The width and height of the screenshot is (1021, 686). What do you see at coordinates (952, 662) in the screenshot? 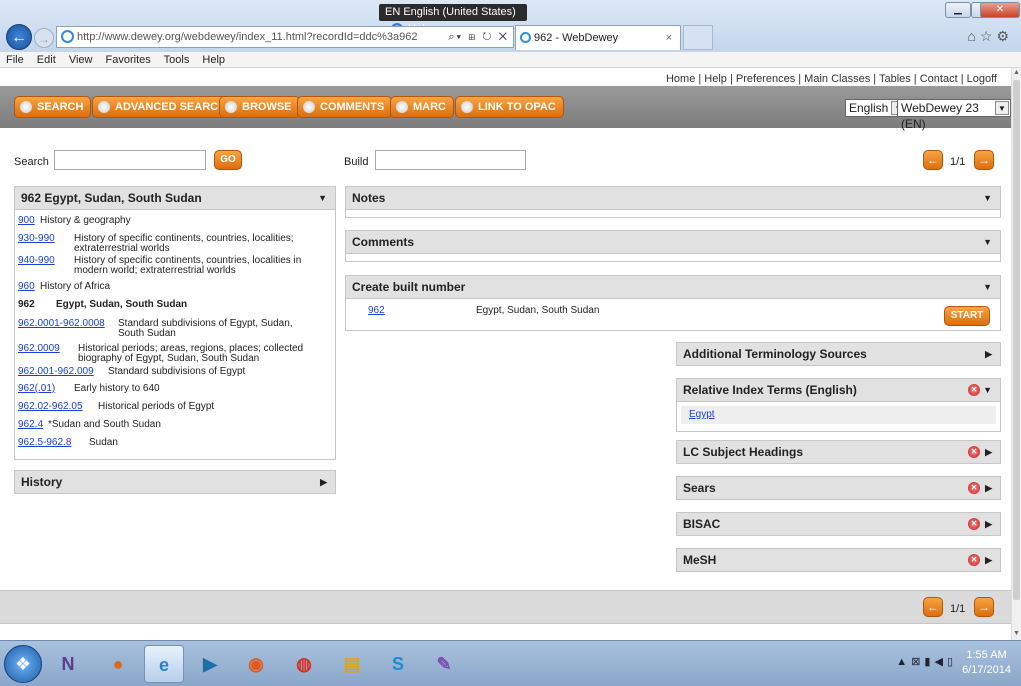
I see `usb-icon: ▯` at bounding box center [952, 662].